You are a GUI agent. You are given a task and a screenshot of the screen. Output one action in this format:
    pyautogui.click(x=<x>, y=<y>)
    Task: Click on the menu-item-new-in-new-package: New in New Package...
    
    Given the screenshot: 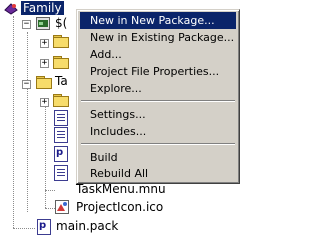 What is the action you would take?
    pyautogui.click(x=158, y=20)
    